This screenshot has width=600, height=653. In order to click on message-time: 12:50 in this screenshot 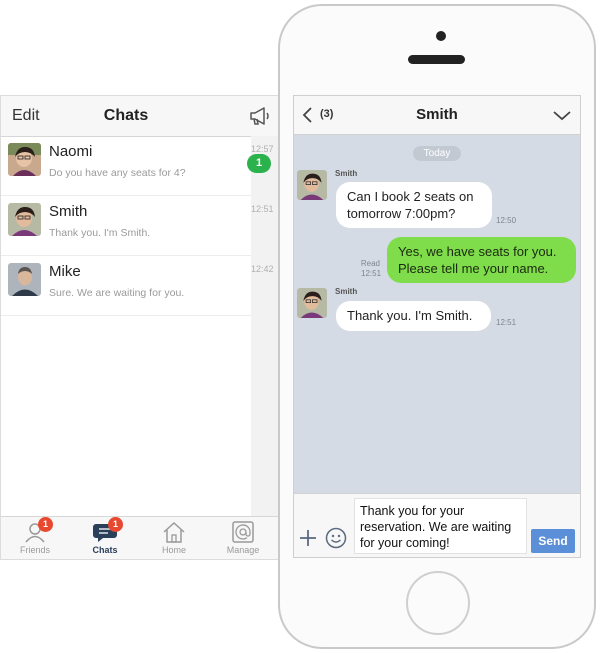, I will do `click(506, 220)`.